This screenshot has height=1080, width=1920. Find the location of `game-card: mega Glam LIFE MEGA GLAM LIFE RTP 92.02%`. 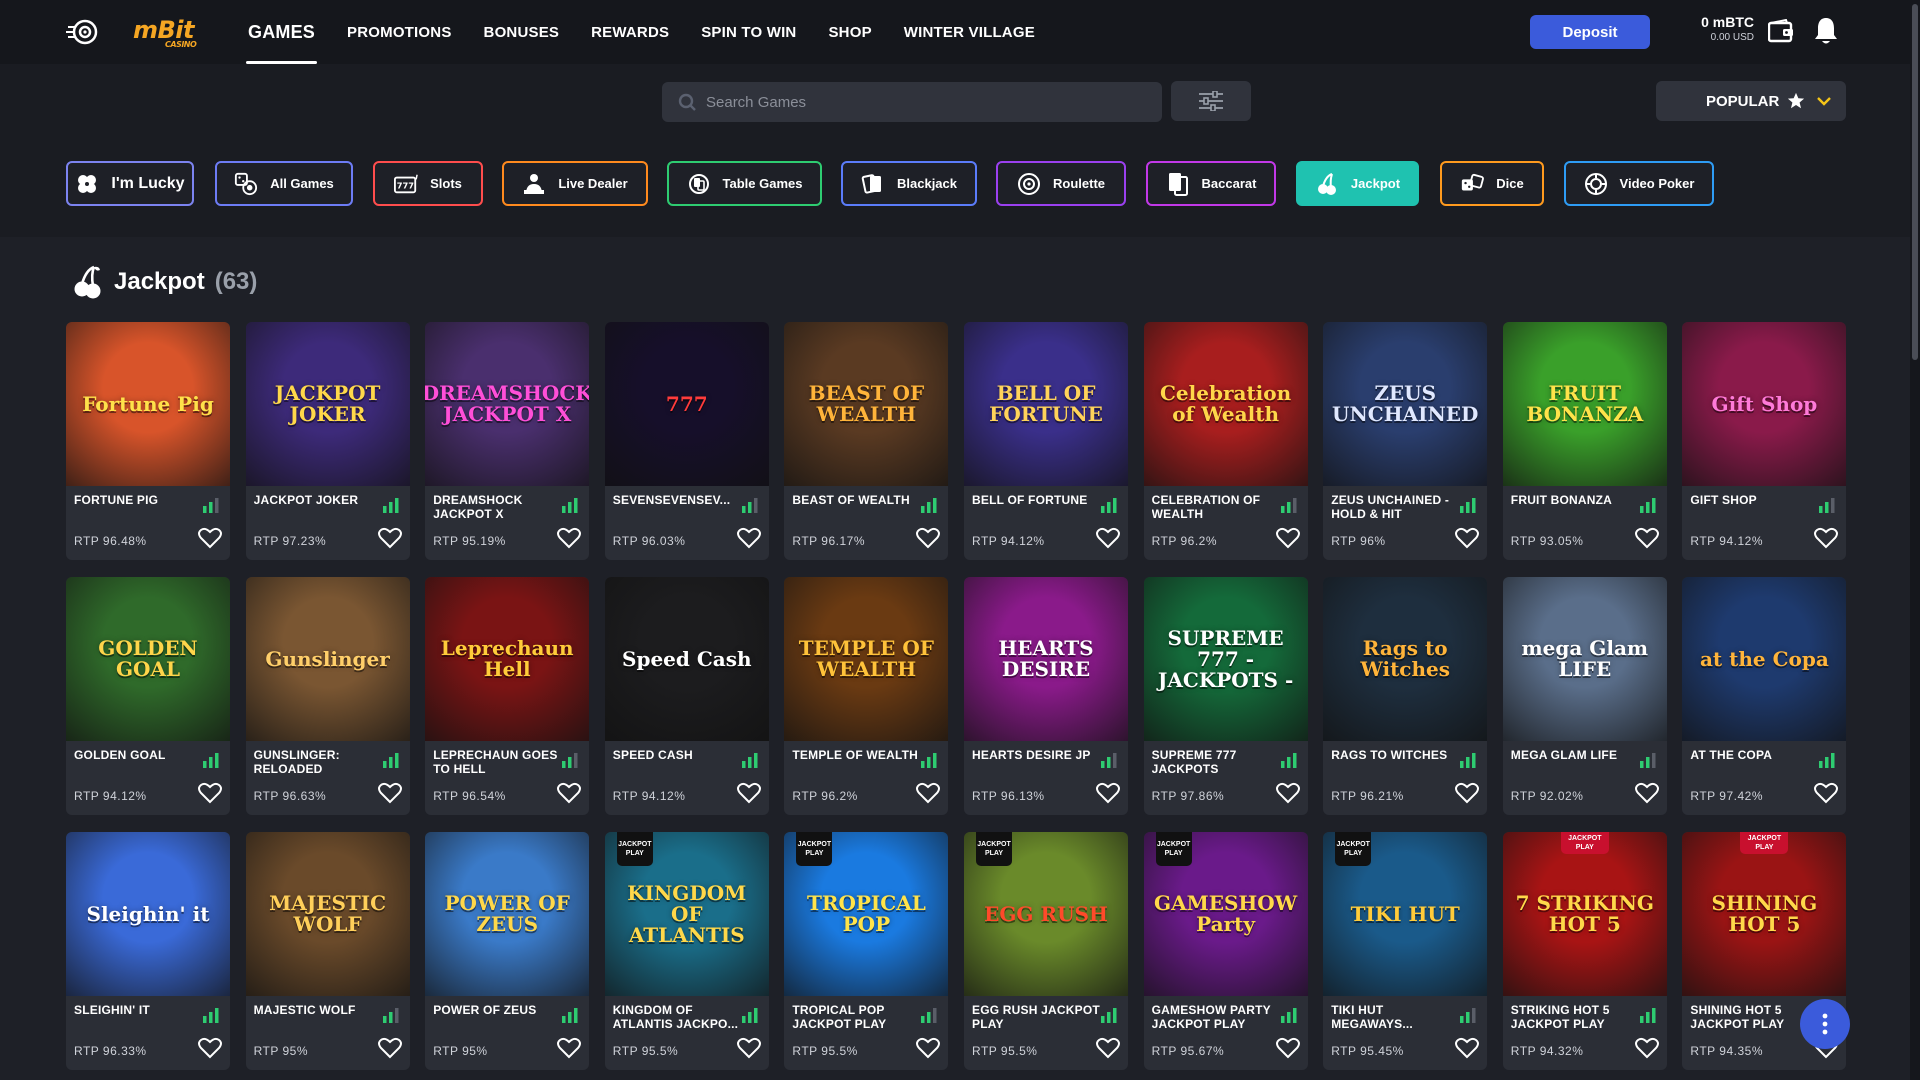

game-card: mega Glam LIFE MEGA GLAM LIFE RTP 92.02% is located at coordinates (1584, 696).